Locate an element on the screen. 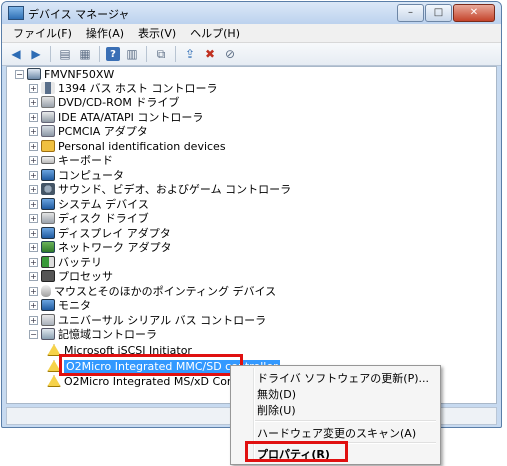 The height and width of the screenshot is (466, 507). title-bar: デバイス マネージャ – □ ✕ is located at coordinates (251, 13).